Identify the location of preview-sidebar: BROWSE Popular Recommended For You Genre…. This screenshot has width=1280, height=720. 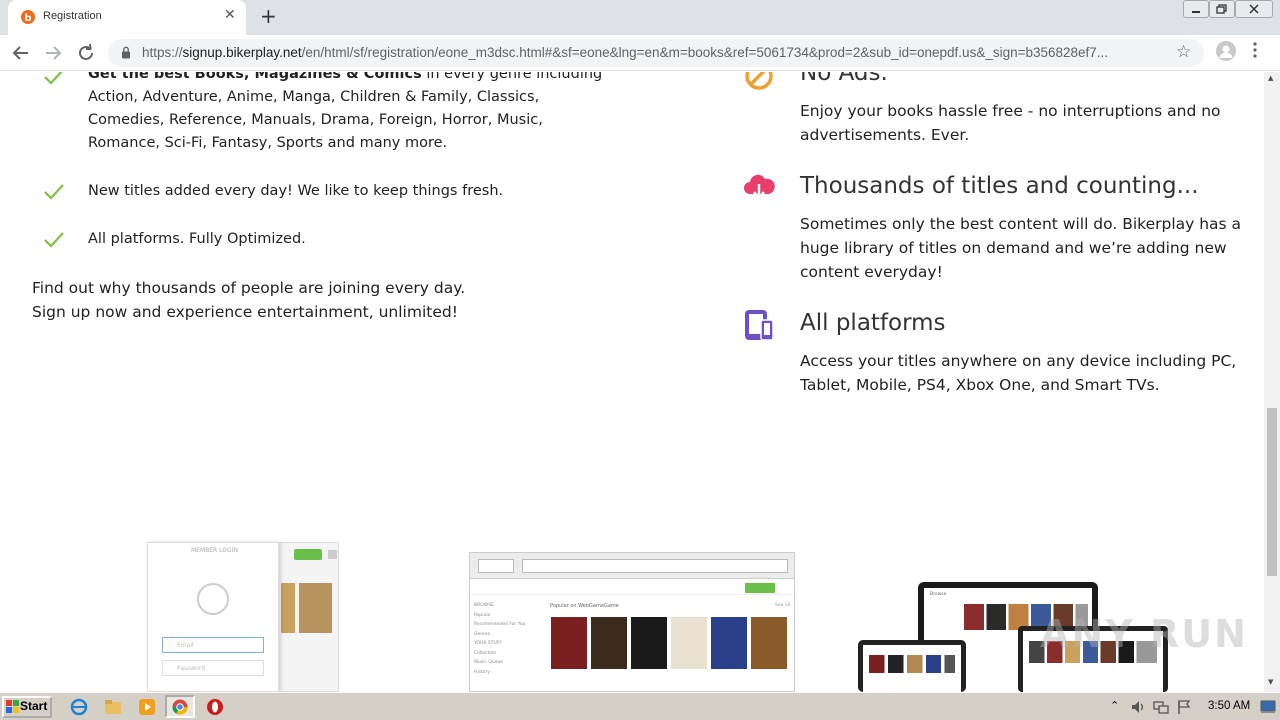
(500, 639).